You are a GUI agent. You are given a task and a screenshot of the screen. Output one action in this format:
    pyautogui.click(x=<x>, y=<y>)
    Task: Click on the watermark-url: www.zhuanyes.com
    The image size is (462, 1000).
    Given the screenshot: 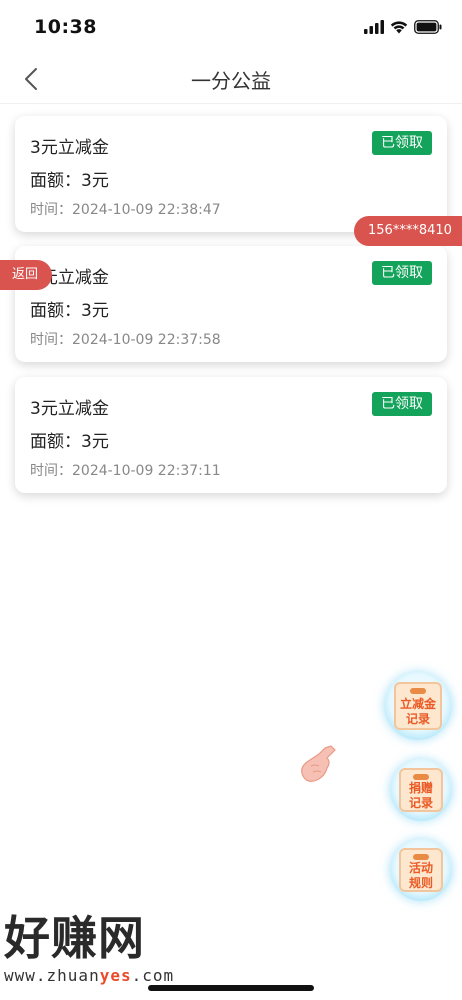 What is the action you would take?
    pyautogui.click(x=89, y=975)
    